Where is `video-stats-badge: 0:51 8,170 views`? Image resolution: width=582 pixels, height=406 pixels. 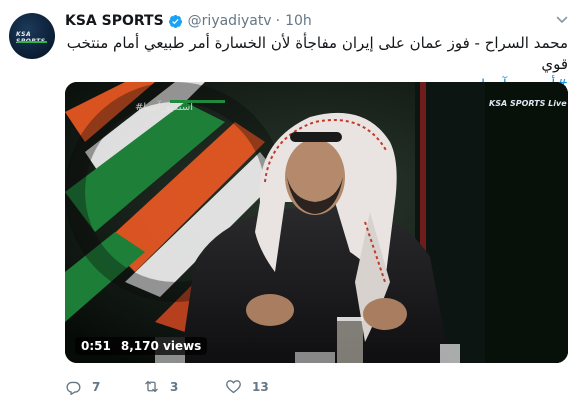 video-stats-badge: 0:51 8,170 views is located at coordinates (141, 346).